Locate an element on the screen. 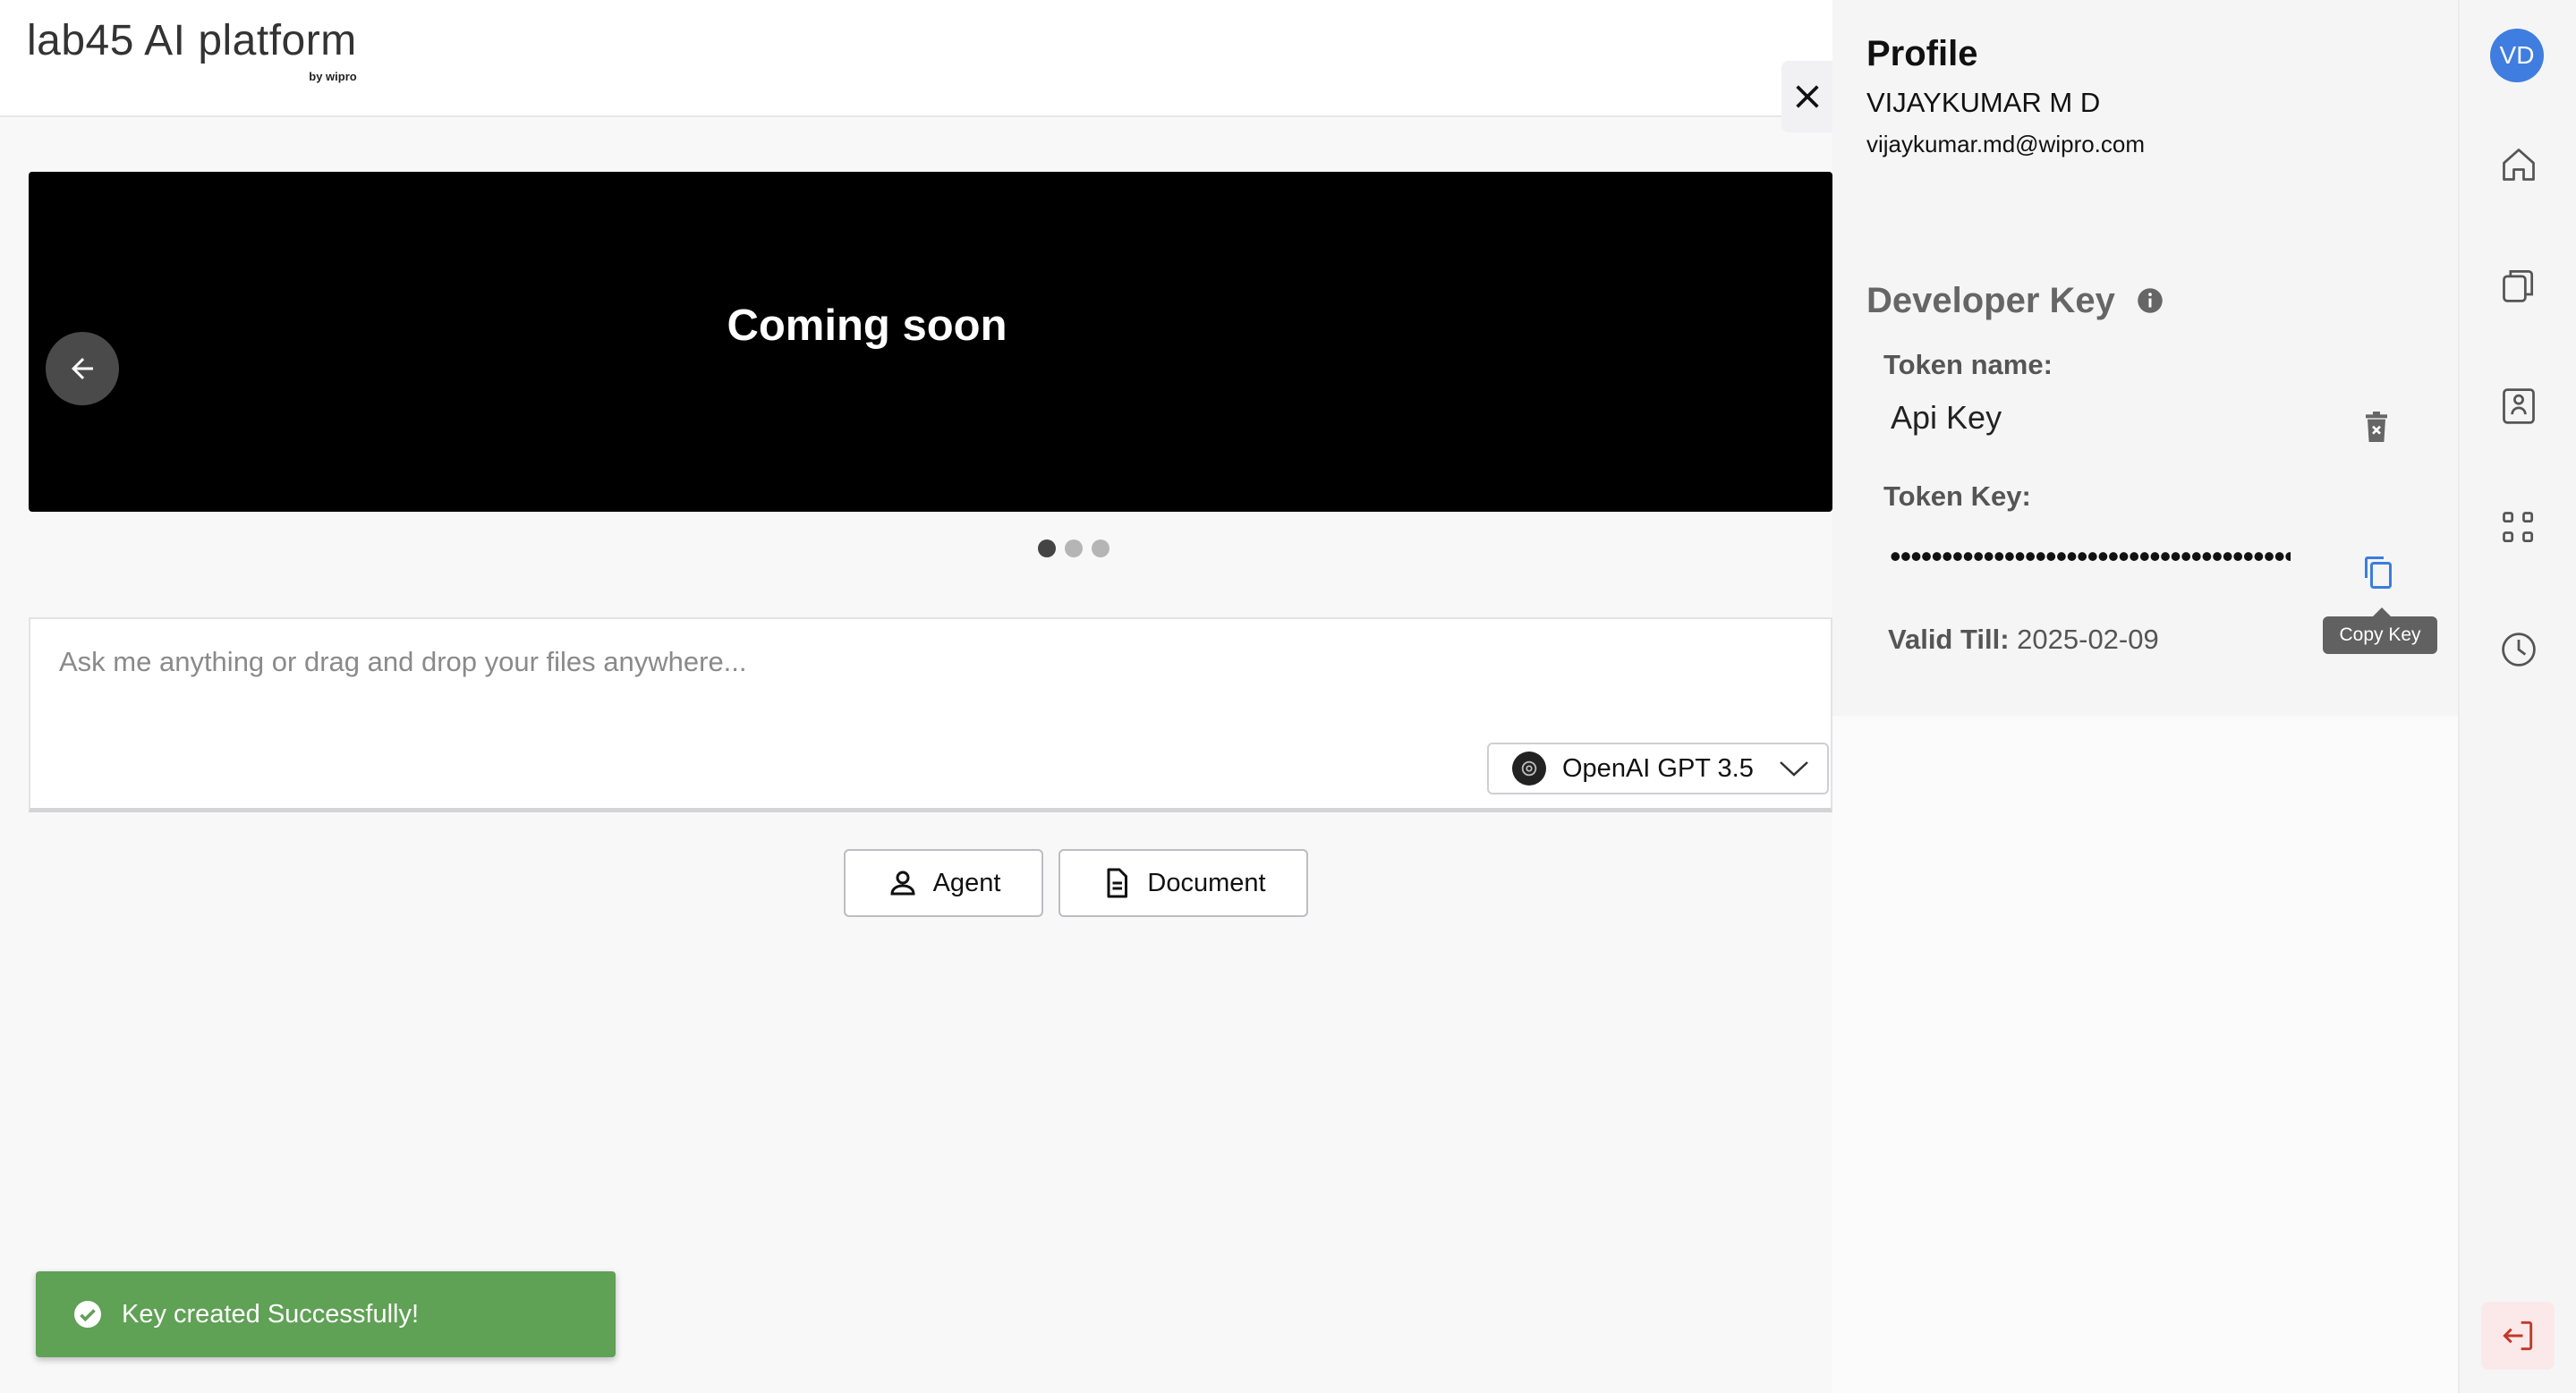 This screenshot has height=1393, width=2576. banner-title: Coming soon is located at coordinates (867, 326).